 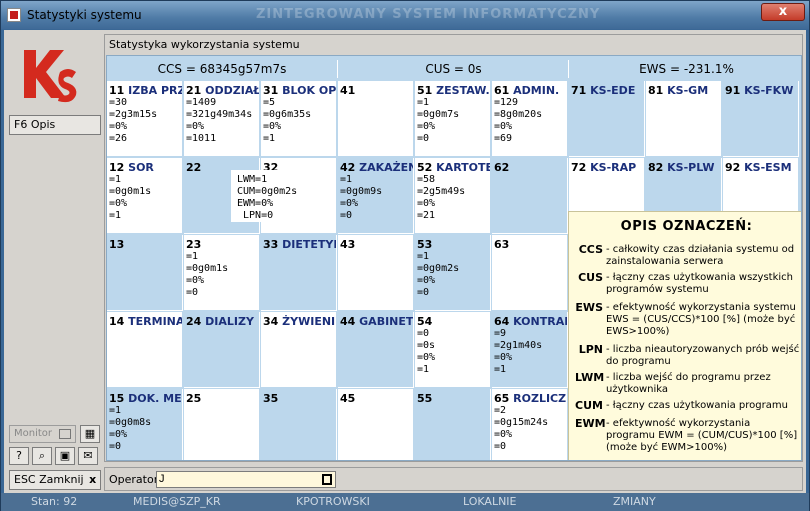 I want to click on search-button: ⌕, so click(x=42, y=456).